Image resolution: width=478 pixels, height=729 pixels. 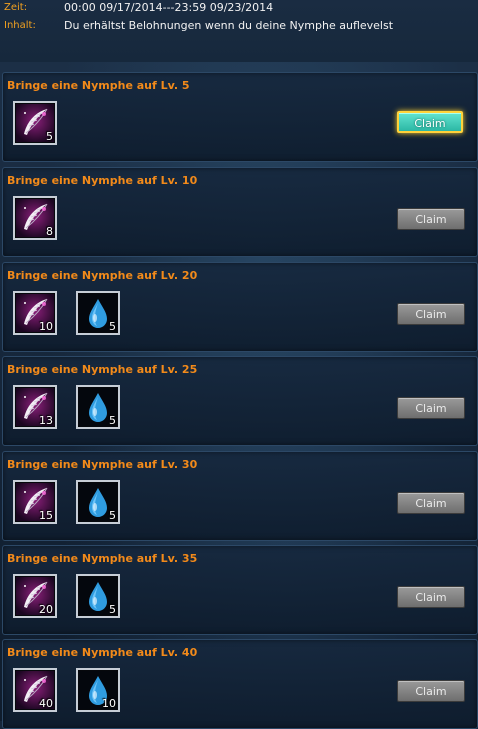 I want to click on reward-title: Bringe eine Nymphe auf Lv. 5, so click(x=98, y=85).